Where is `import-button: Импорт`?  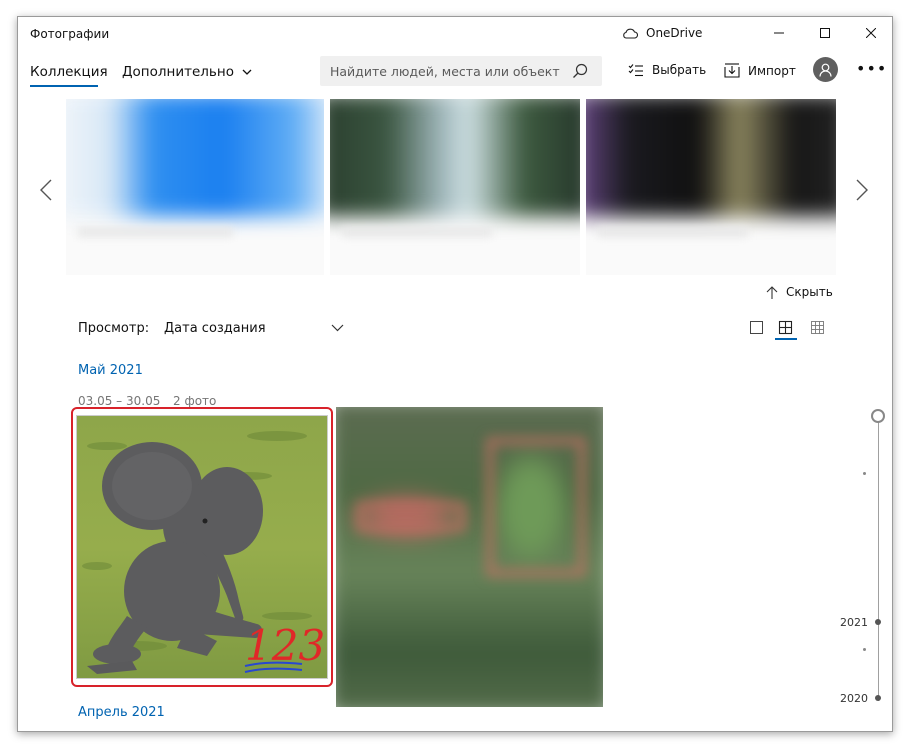
import-button: Импорт is located at coordinates (760, 70).